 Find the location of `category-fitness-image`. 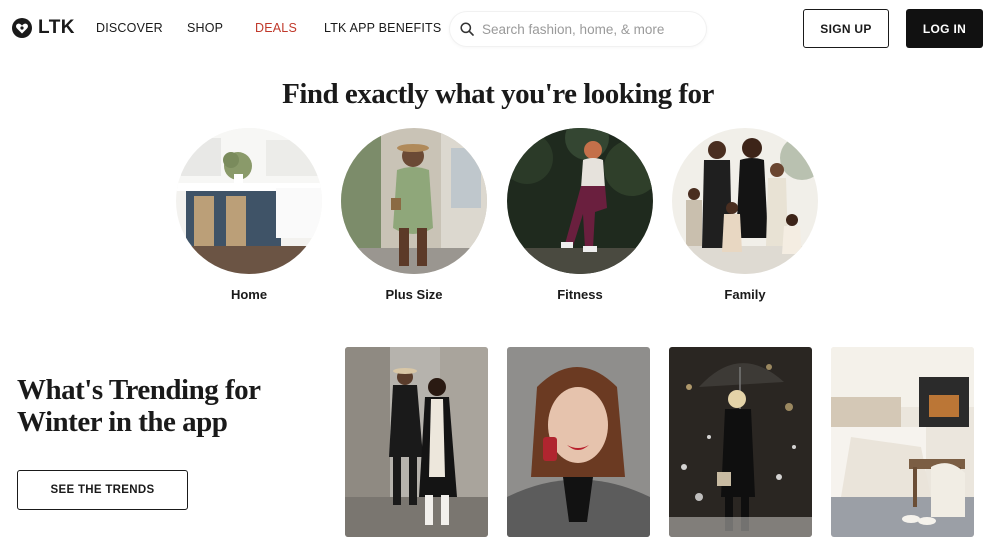

category-fitness-image is located at coordinates (580, 201).